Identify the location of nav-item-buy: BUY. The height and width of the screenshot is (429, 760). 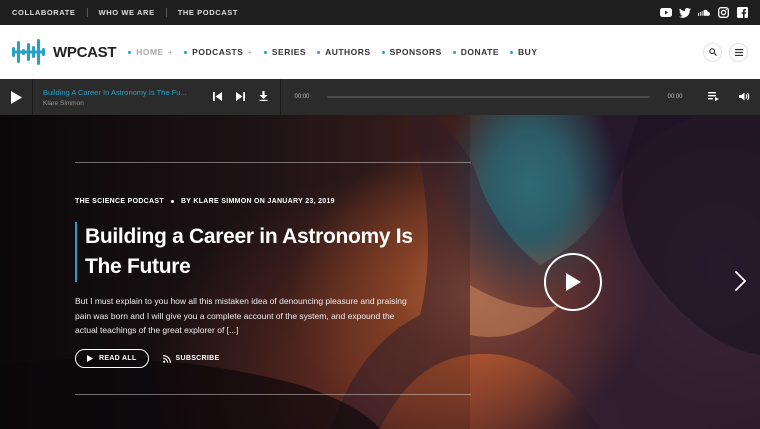
(523, 52).